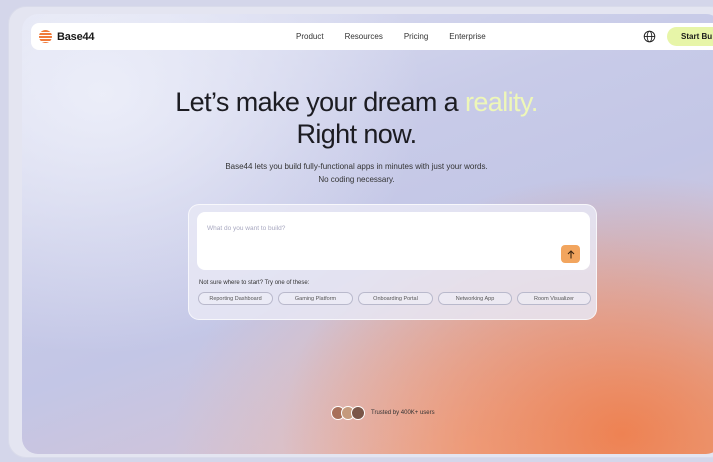 This screenshot has width=713, height=462. I want to click on brand-logo: Base44, so click(67, 36).